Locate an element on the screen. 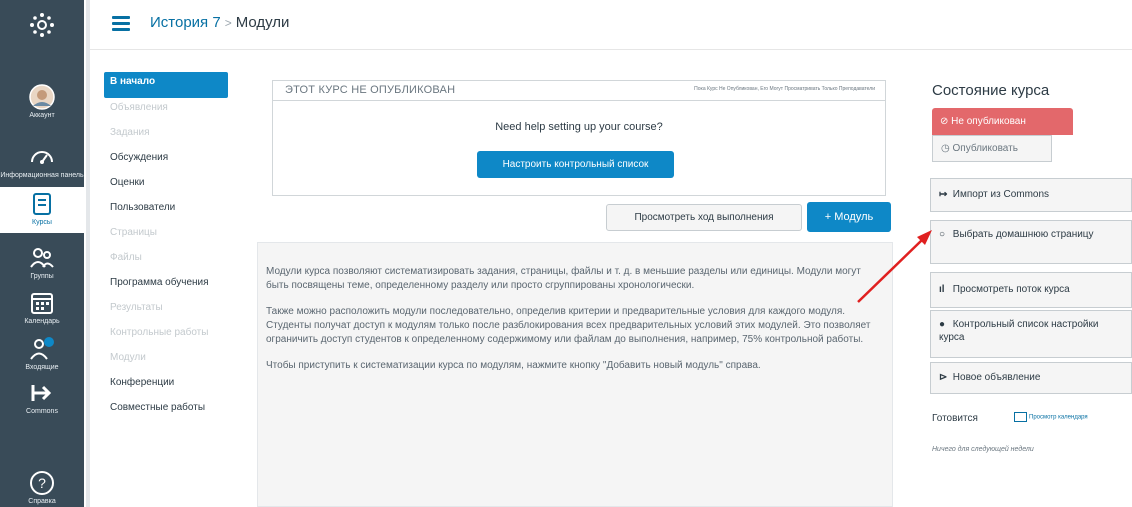 Image resolution: width=1132 pixels, height=507 pixels. course-nav-item: Контрольные работы is located at coordinates (166, 335).